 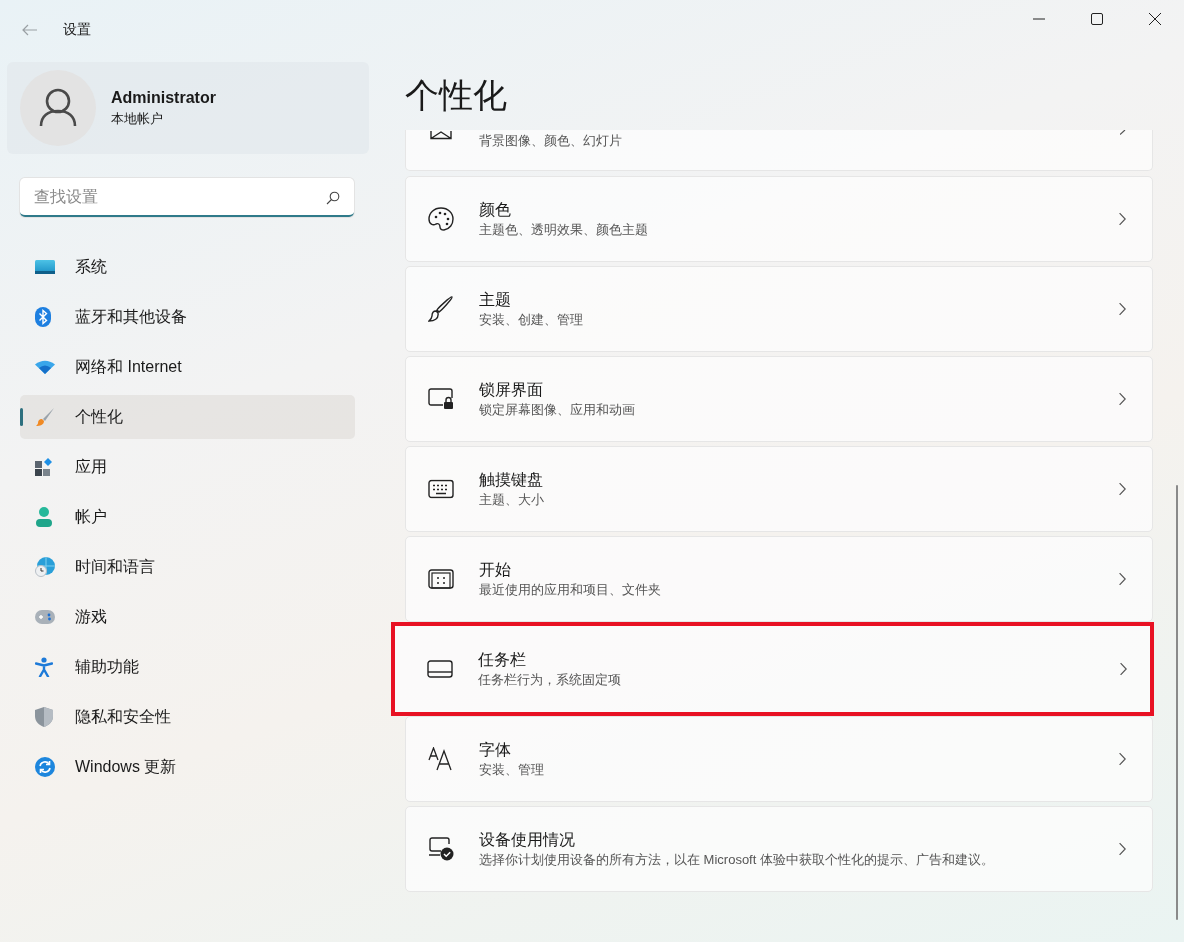 I want to click on card-title: 主题, so click(x=495, y=300).